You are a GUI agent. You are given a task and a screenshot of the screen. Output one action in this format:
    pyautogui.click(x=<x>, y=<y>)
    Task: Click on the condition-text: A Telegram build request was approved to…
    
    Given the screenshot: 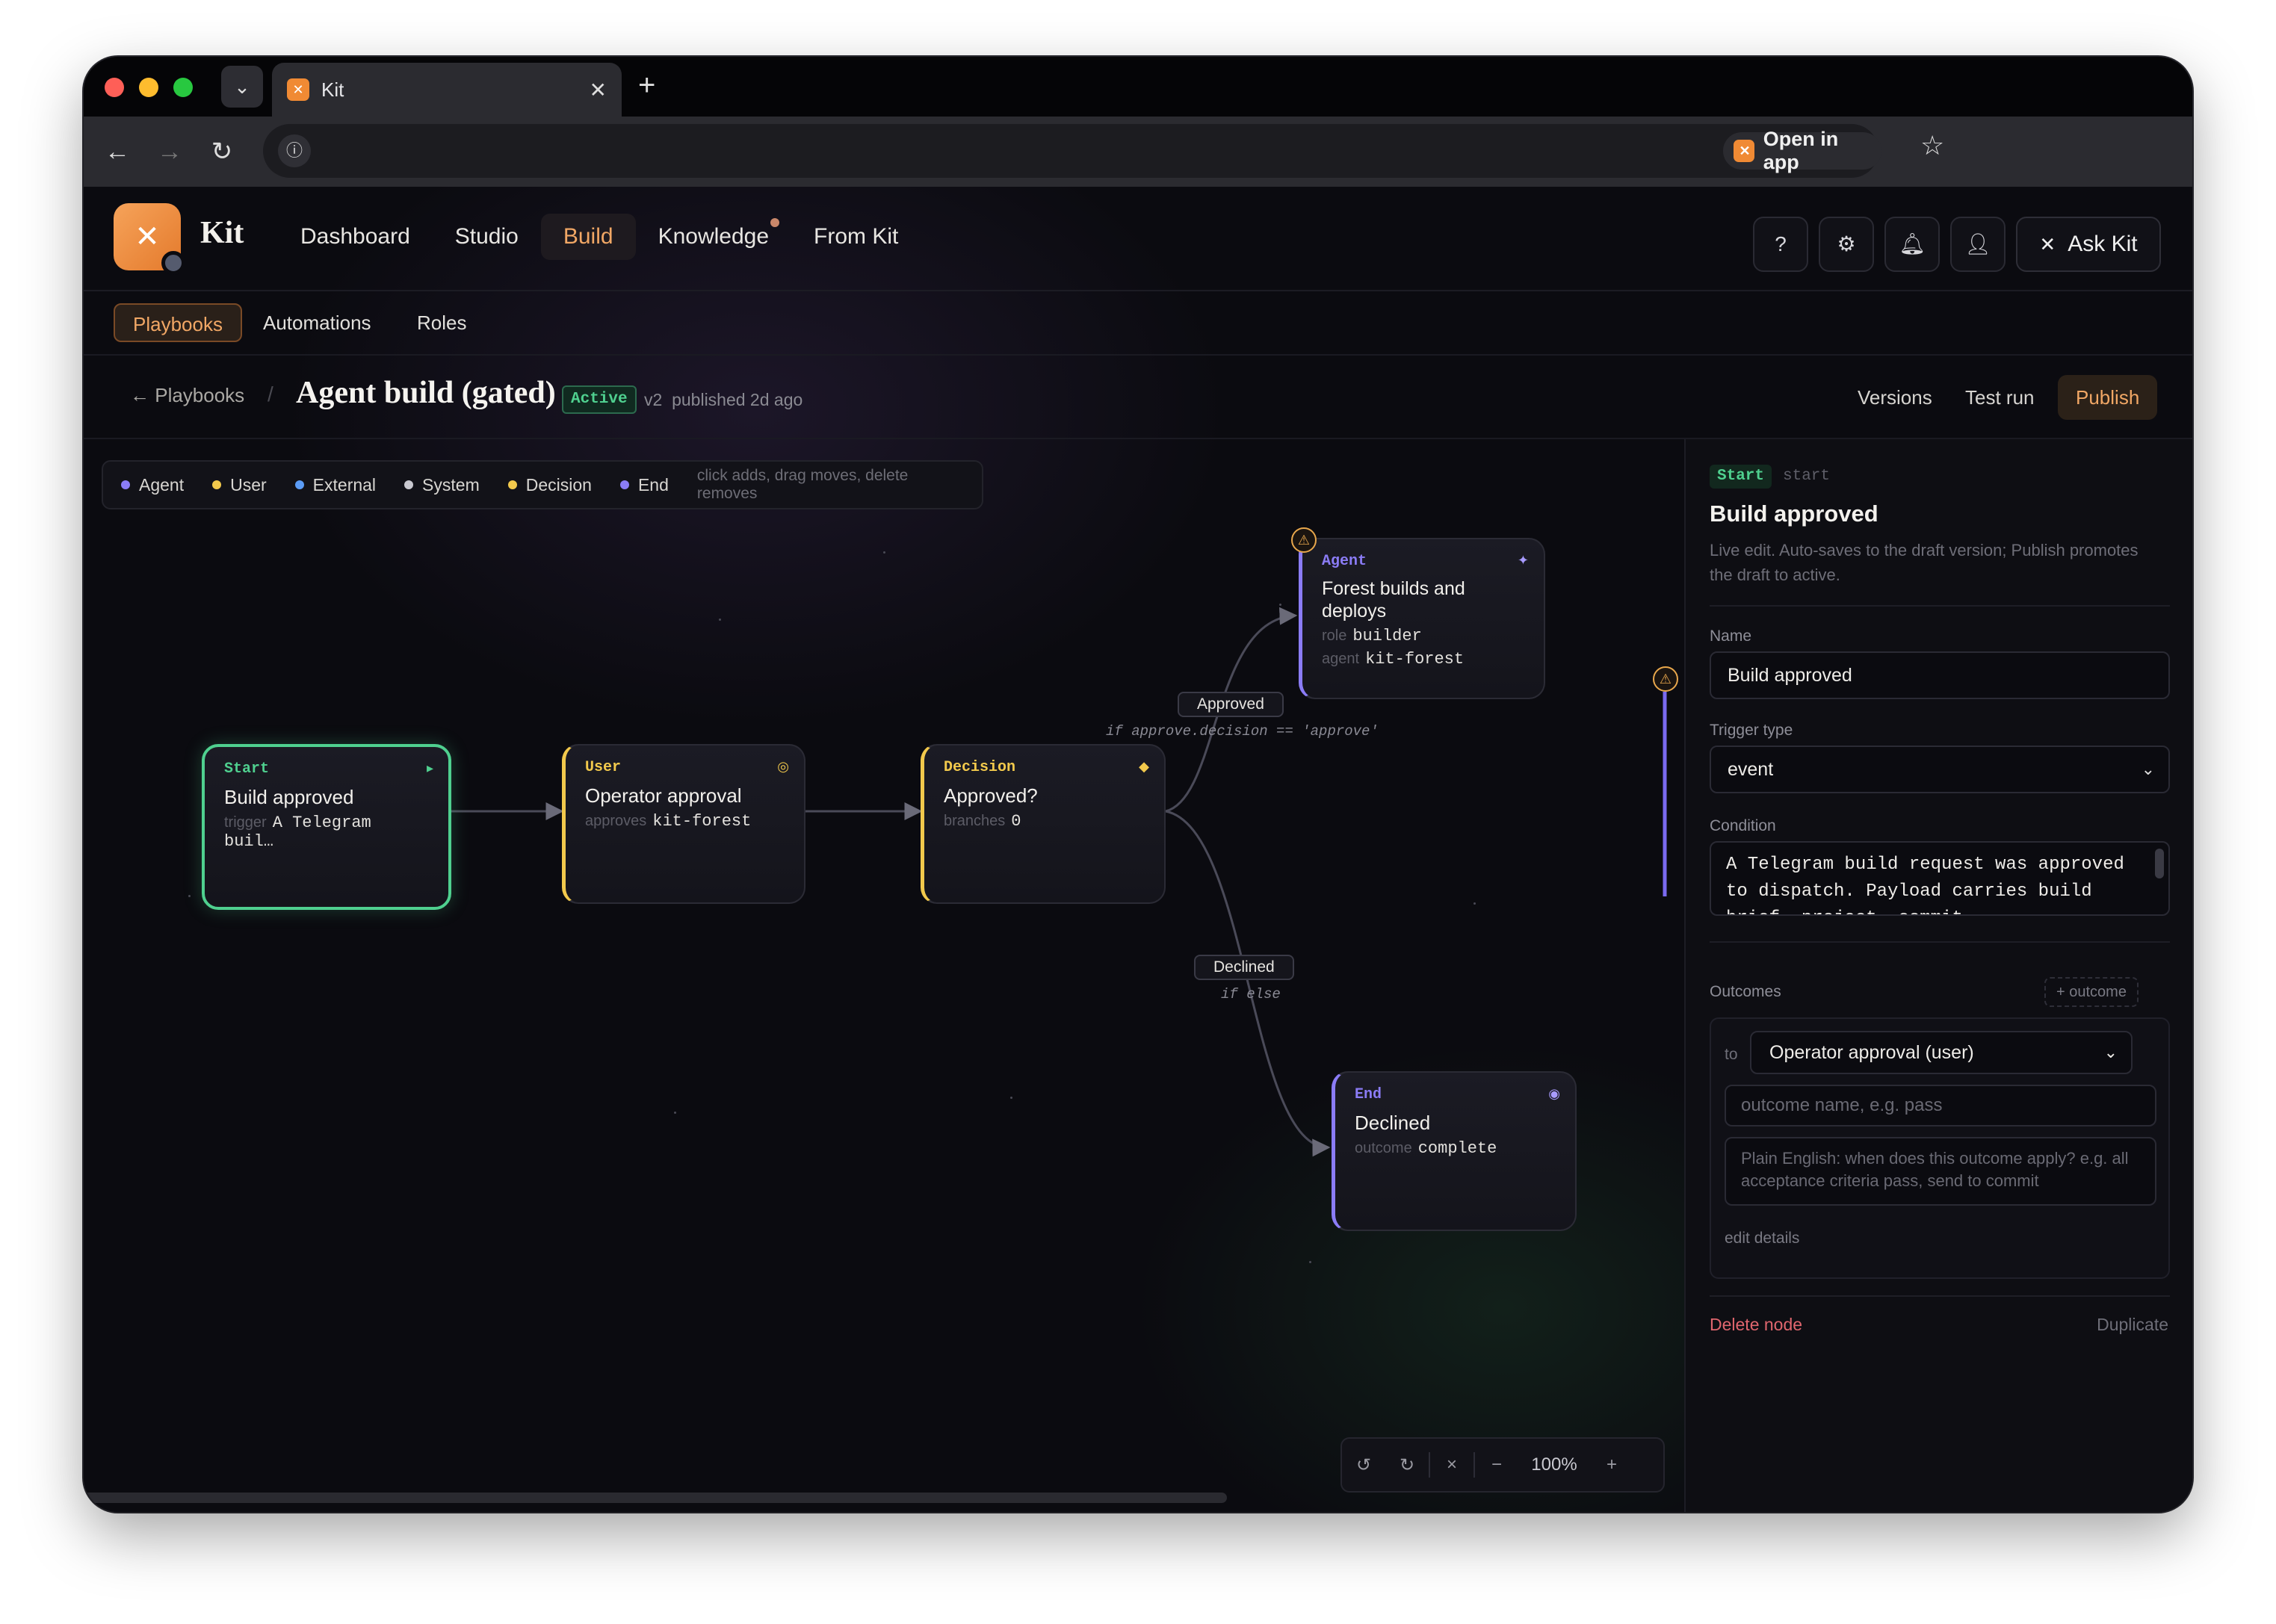 What is the action you would take?
    pyautogui.click(x=1925, y=884)
    